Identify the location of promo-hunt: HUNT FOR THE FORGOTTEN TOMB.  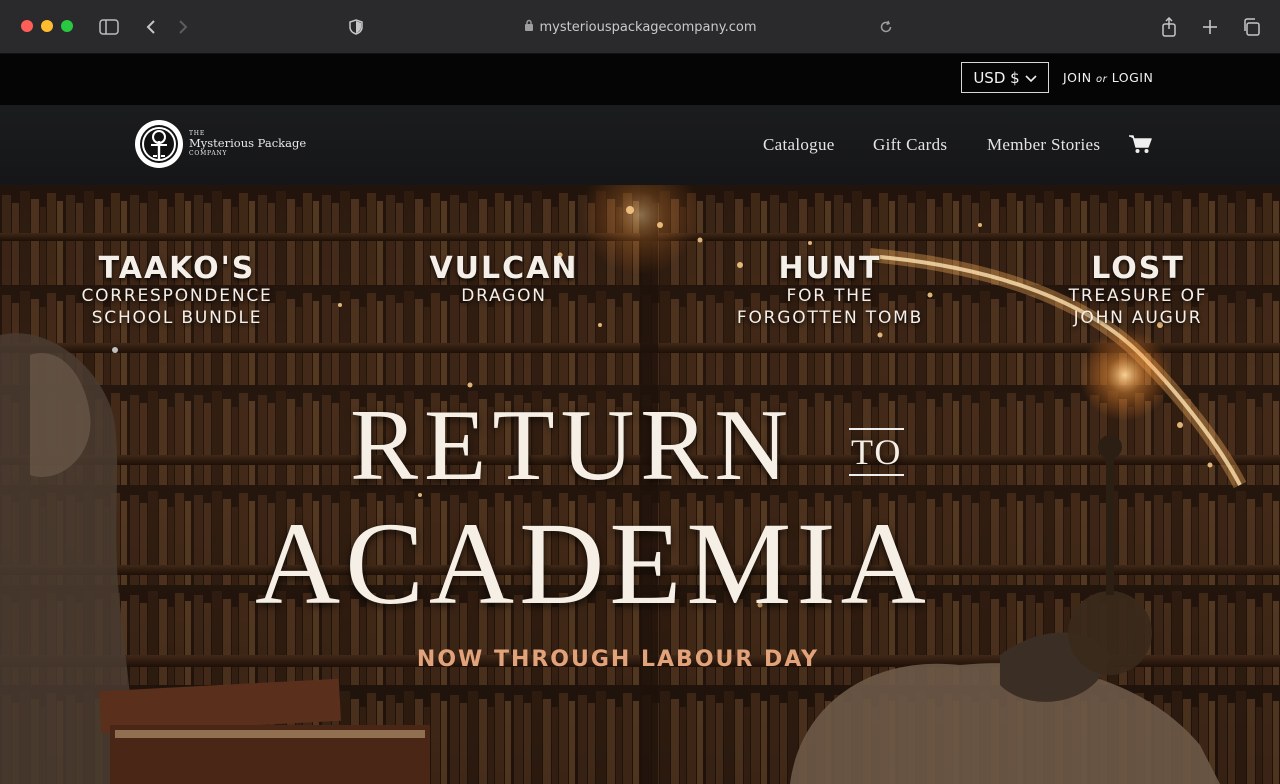
(830, 291).